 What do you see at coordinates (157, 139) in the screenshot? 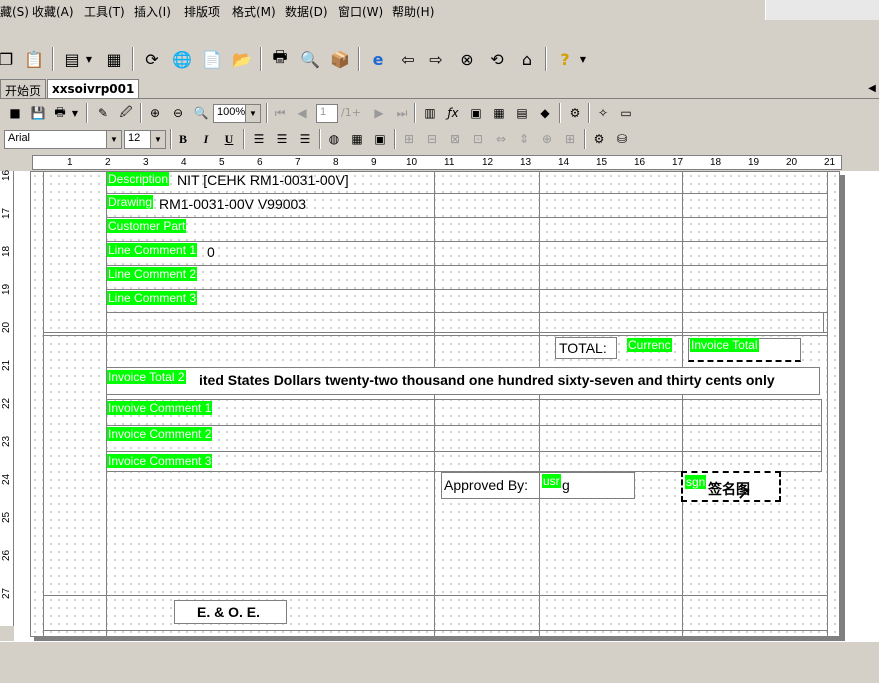
I see `font-size-dropdown-icon: ▼` at bounding box center [157, 139].